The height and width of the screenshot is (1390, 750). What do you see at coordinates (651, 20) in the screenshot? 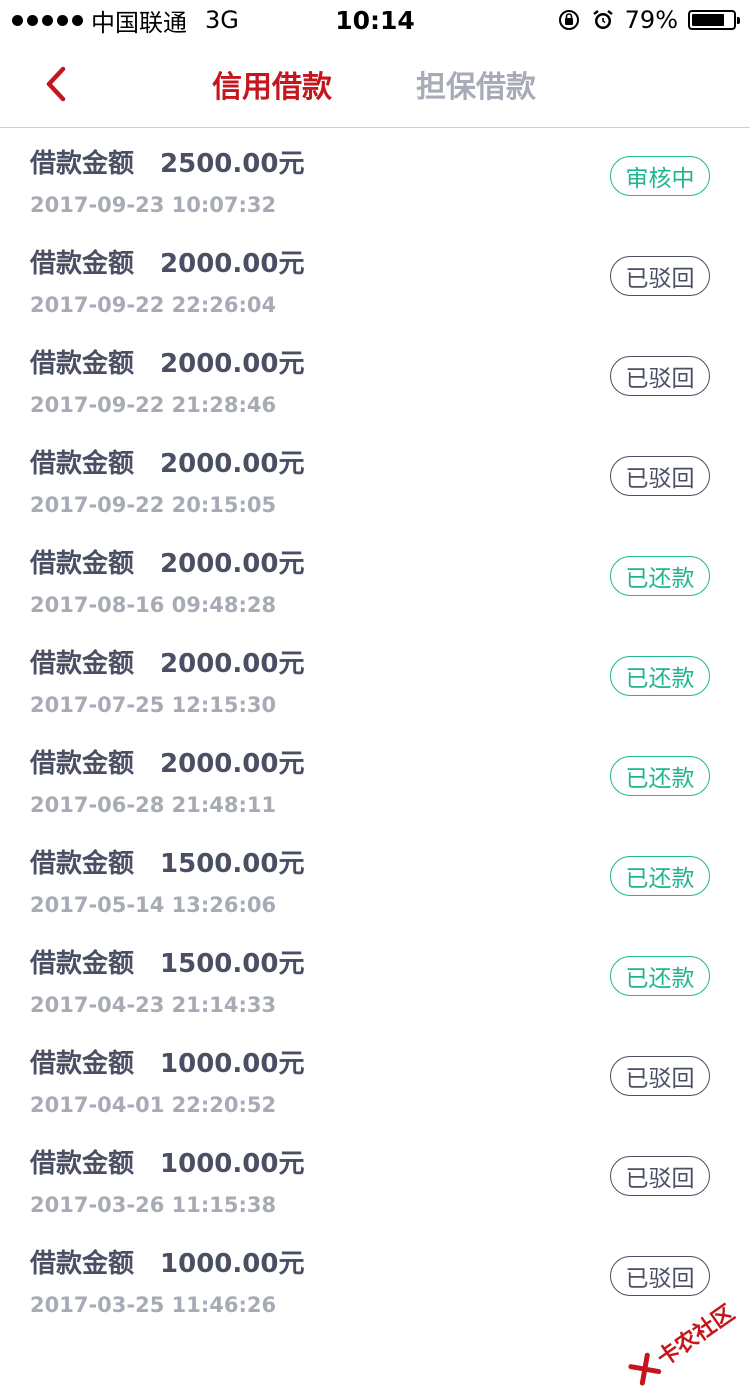
I see `battery-percentage: 79%` at bounding box center [651, 20].